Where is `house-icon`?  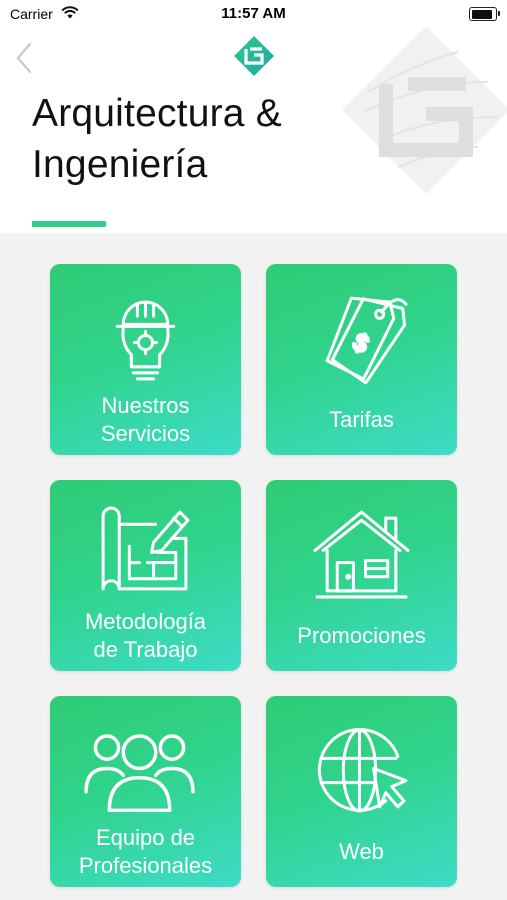
house-icon is located at coordinates (361, 552).